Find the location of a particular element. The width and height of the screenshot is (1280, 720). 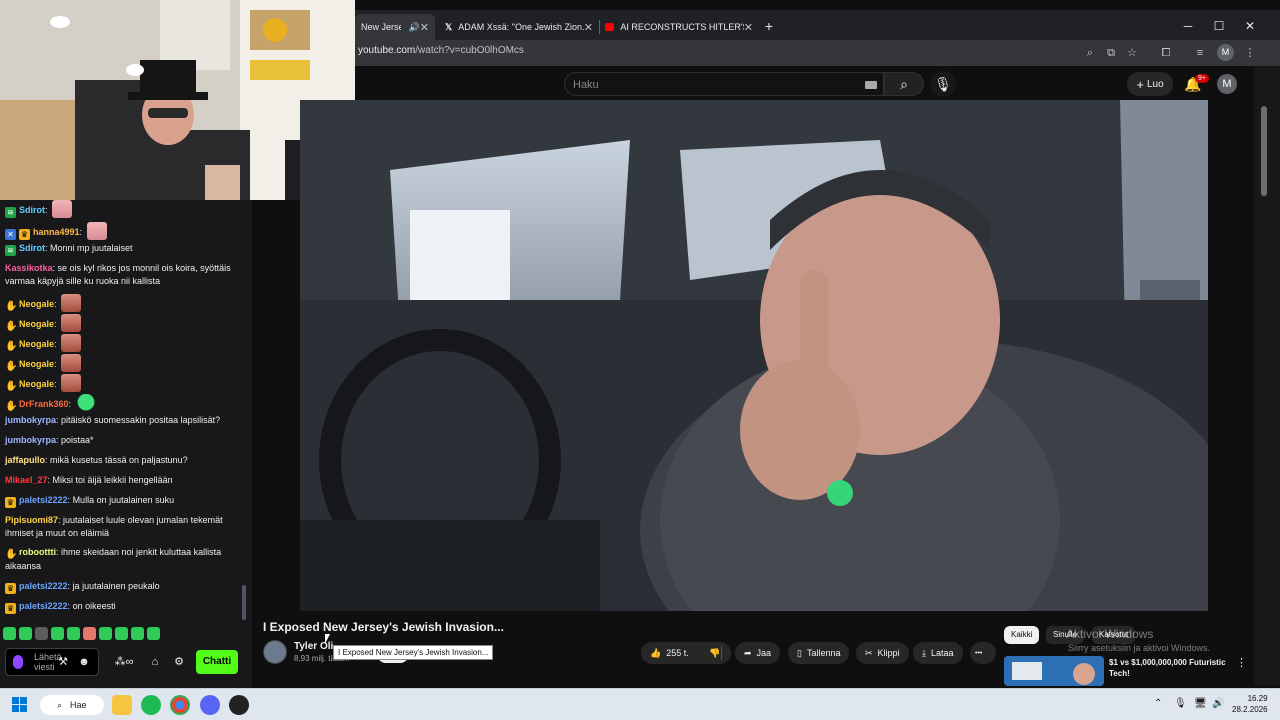

account-avatar: M is located at coordinates (1227, 84).